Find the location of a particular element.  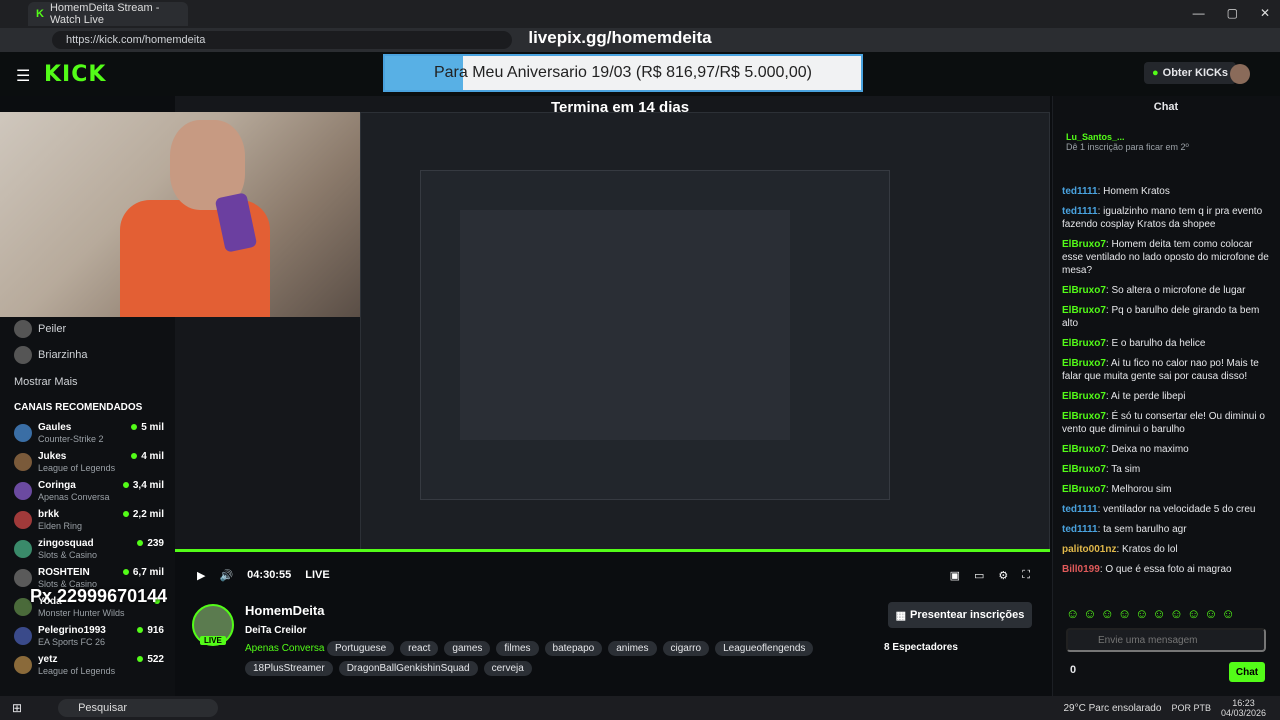

recommended-channel: yetz League of Legends 522 is located at coordinates (89, 669).